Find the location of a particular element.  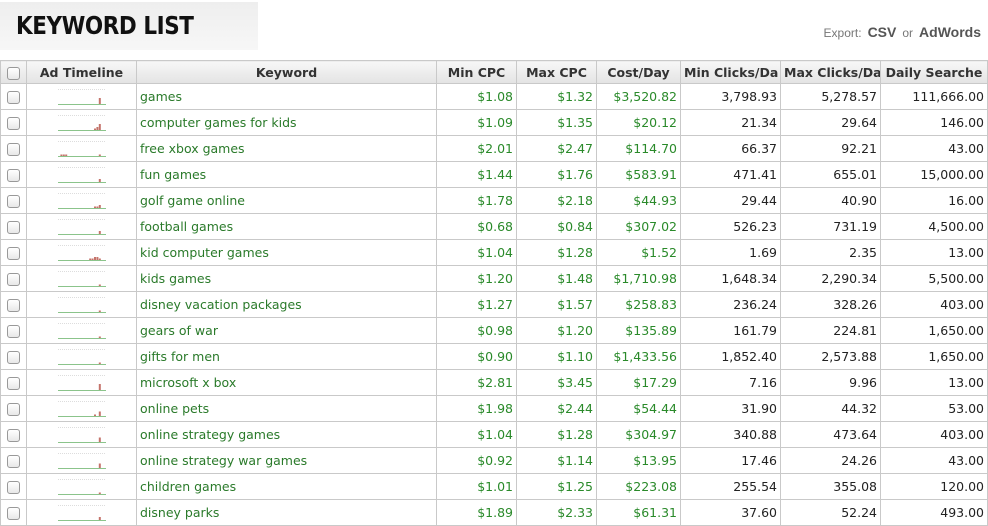

max-cpc-cell: $2.18 is located at coordinates (556, 200).